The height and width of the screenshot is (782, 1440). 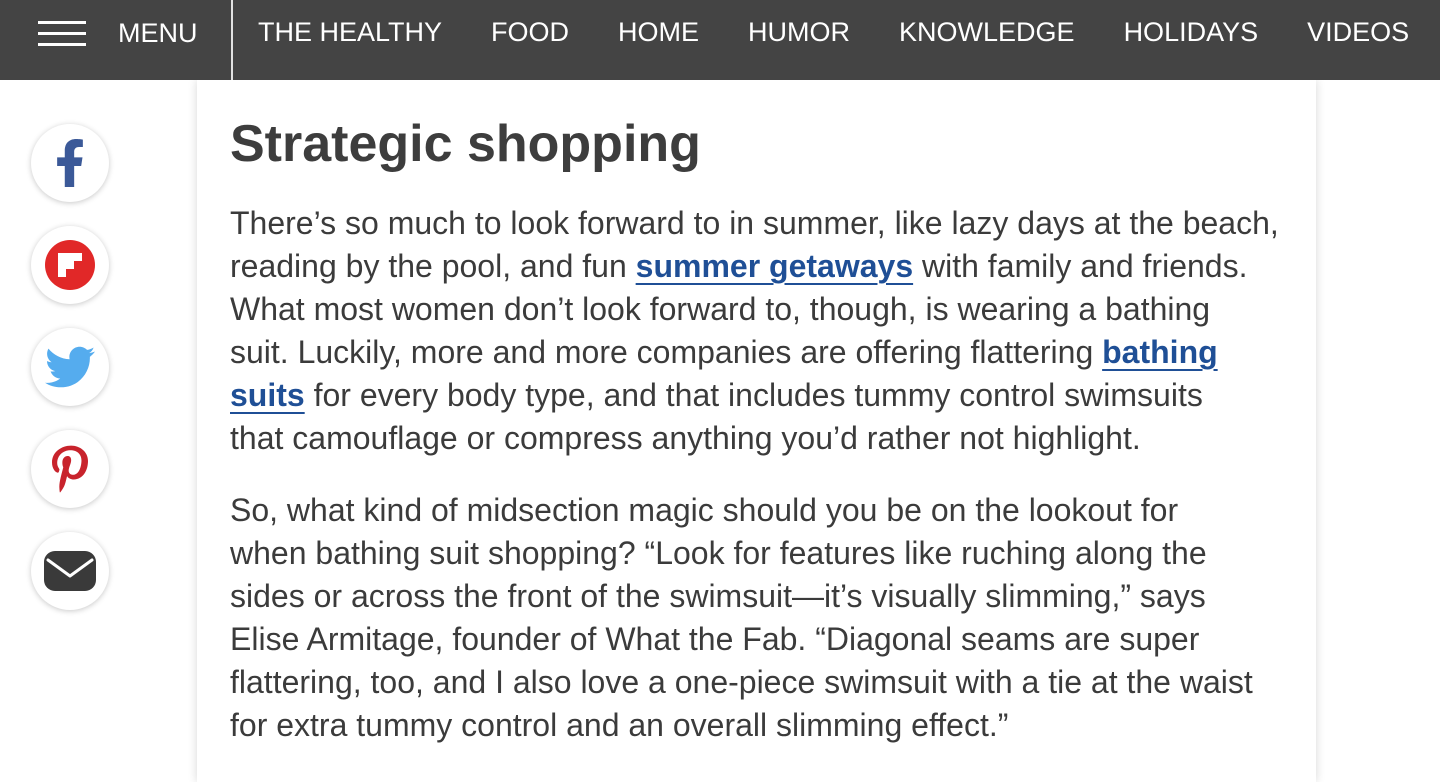 I want to click on nav-item-humor: HUMOR, so click(x=799, y=32).